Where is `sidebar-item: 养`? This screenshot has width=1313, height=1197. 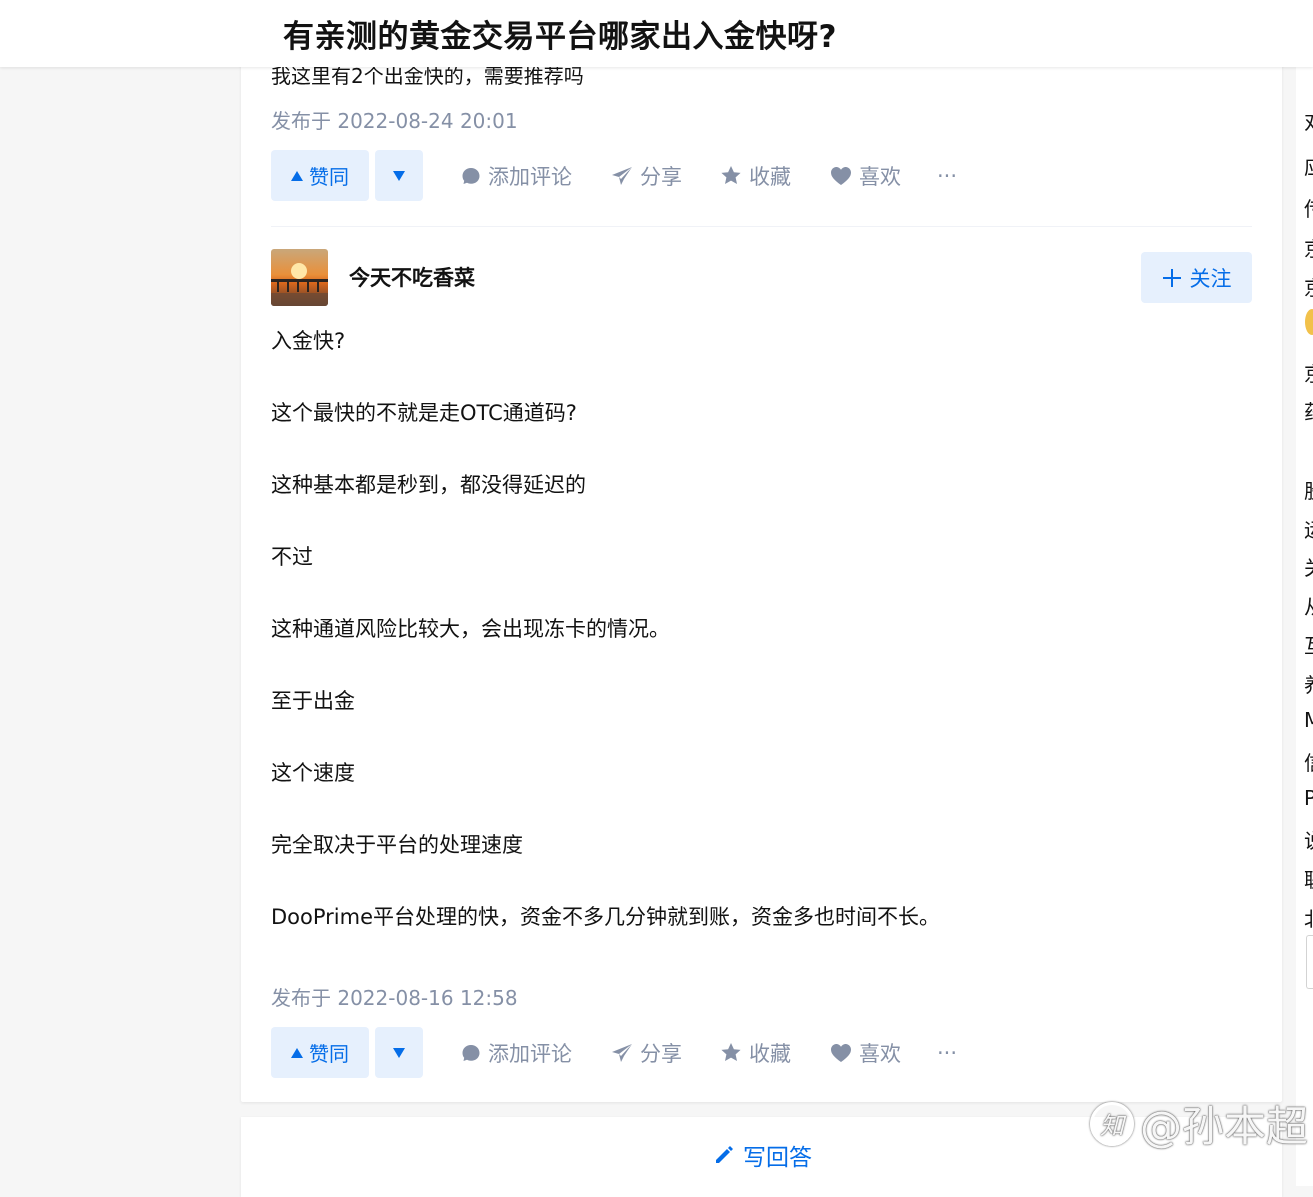 sidebar-item: 养 is located at coordinates (1308, 683).